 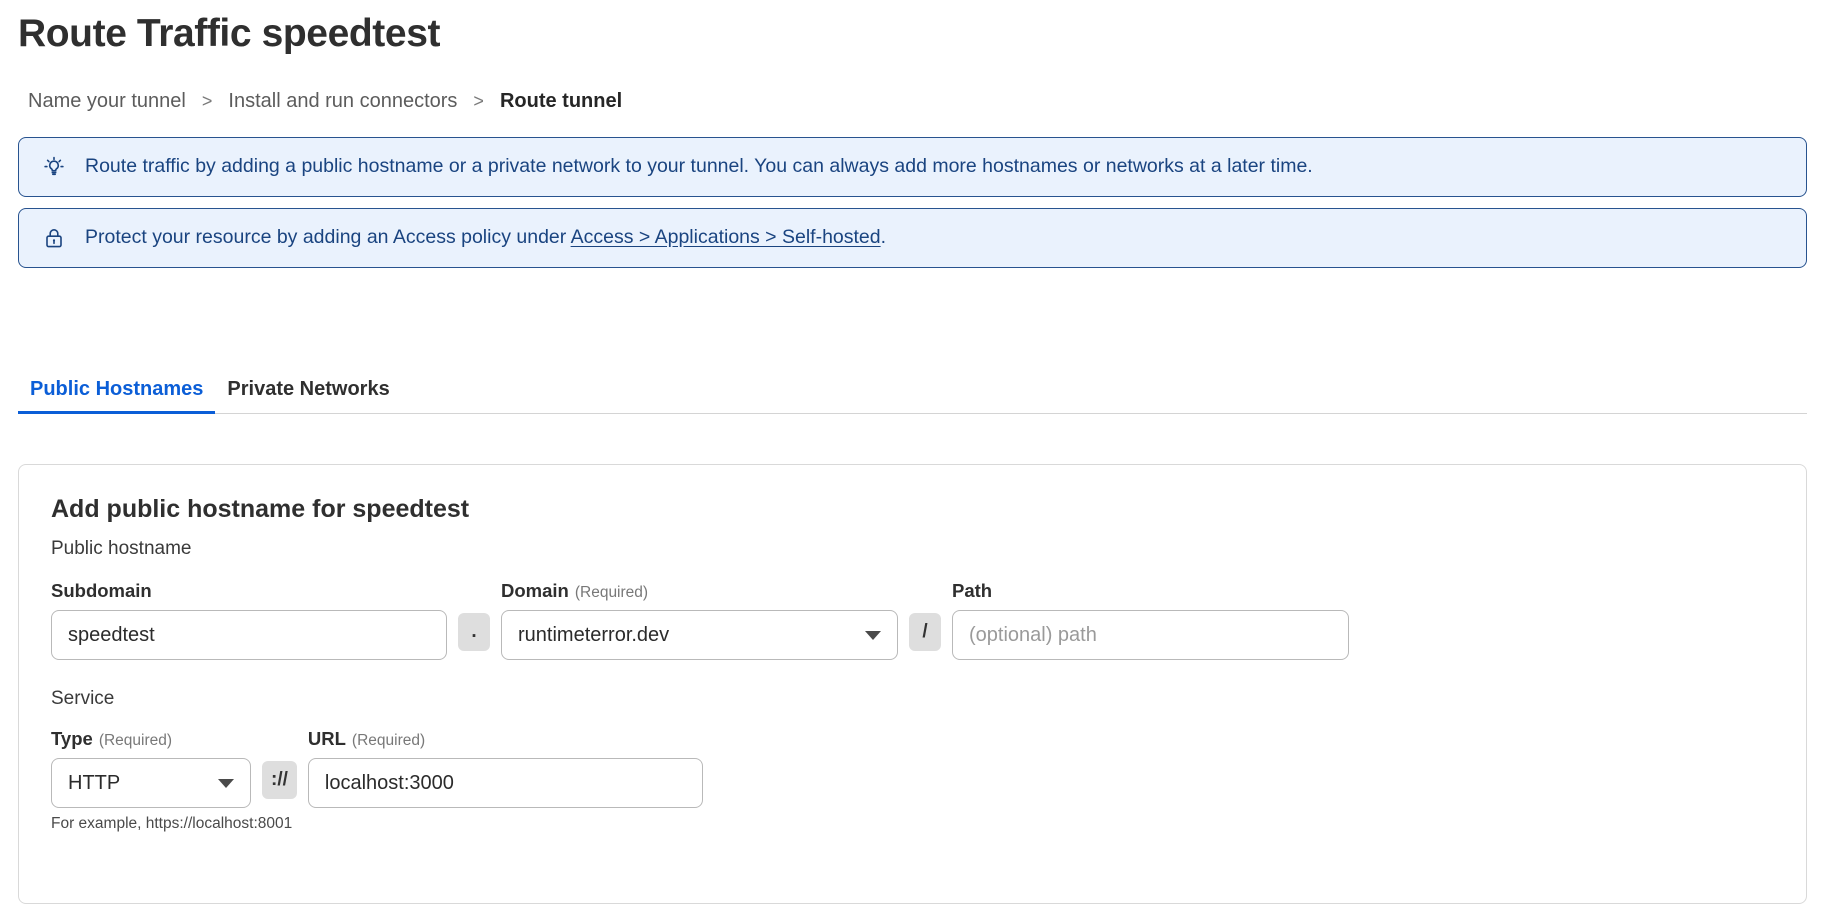 I want to click on tab-public-hostnames: Public Hostnames, so click(x=117, y=396).